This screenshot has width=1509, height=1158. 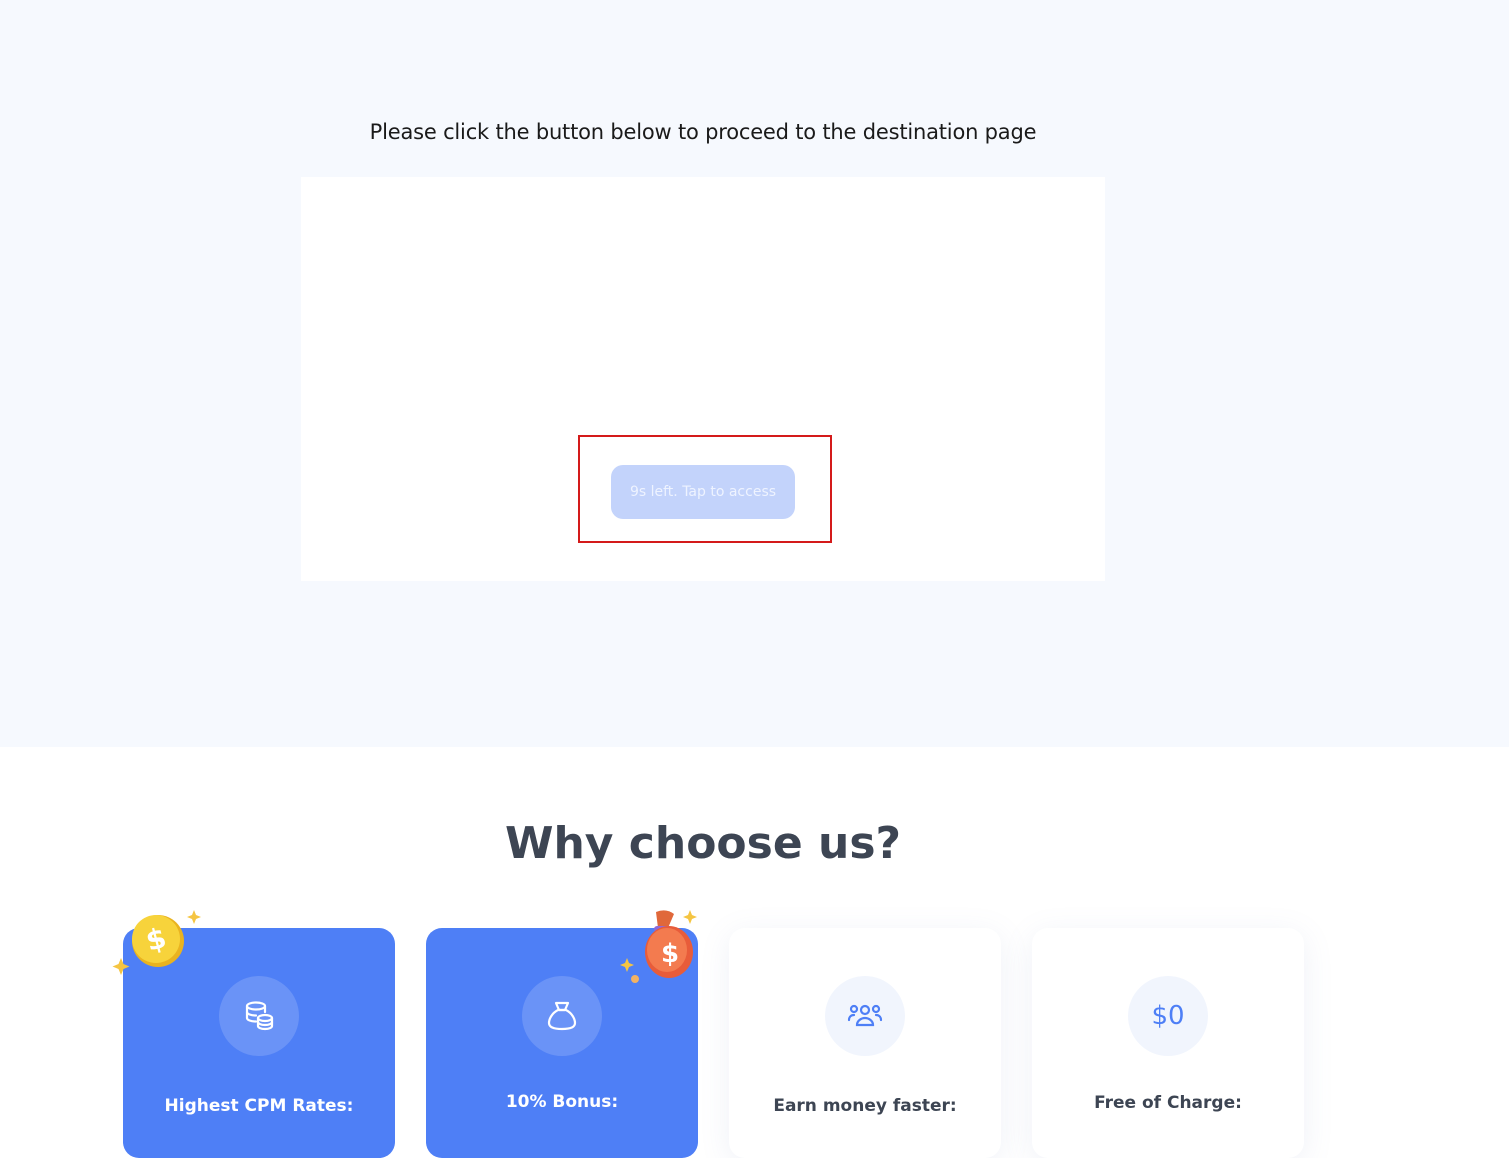 I want to click on card-title: Highest CPM Rates:, so click(x=259, y=1106).